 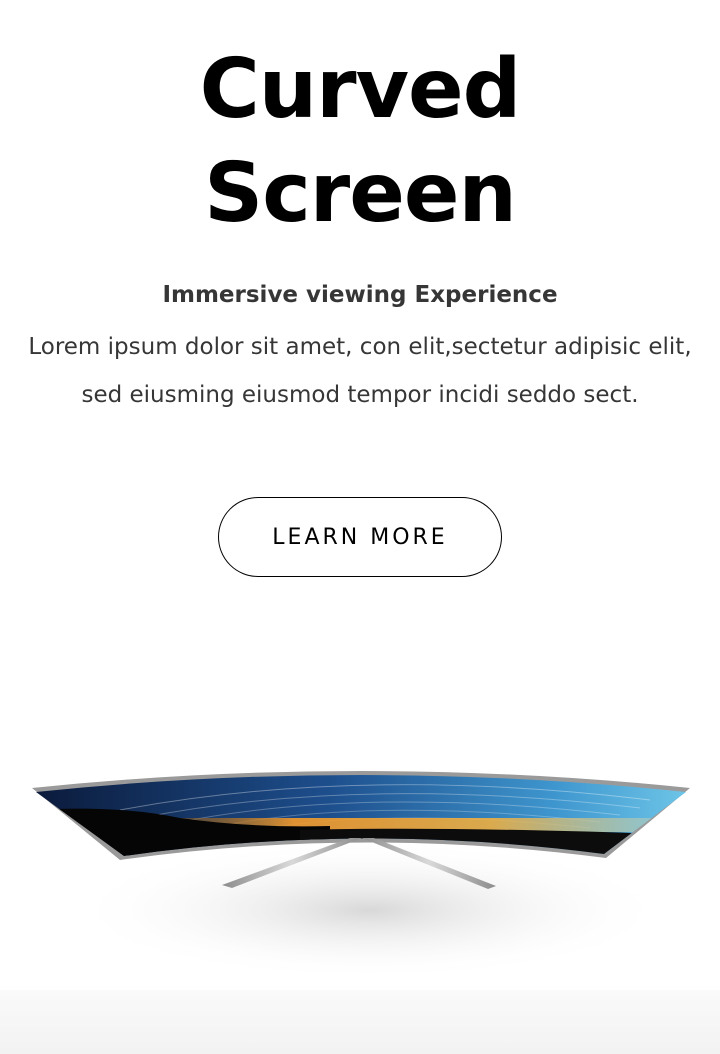 What do you see at coordinates (360, 193) in the screenshot?
I see `hero-title-line-2: Screen` at bounding box center [360, 193].